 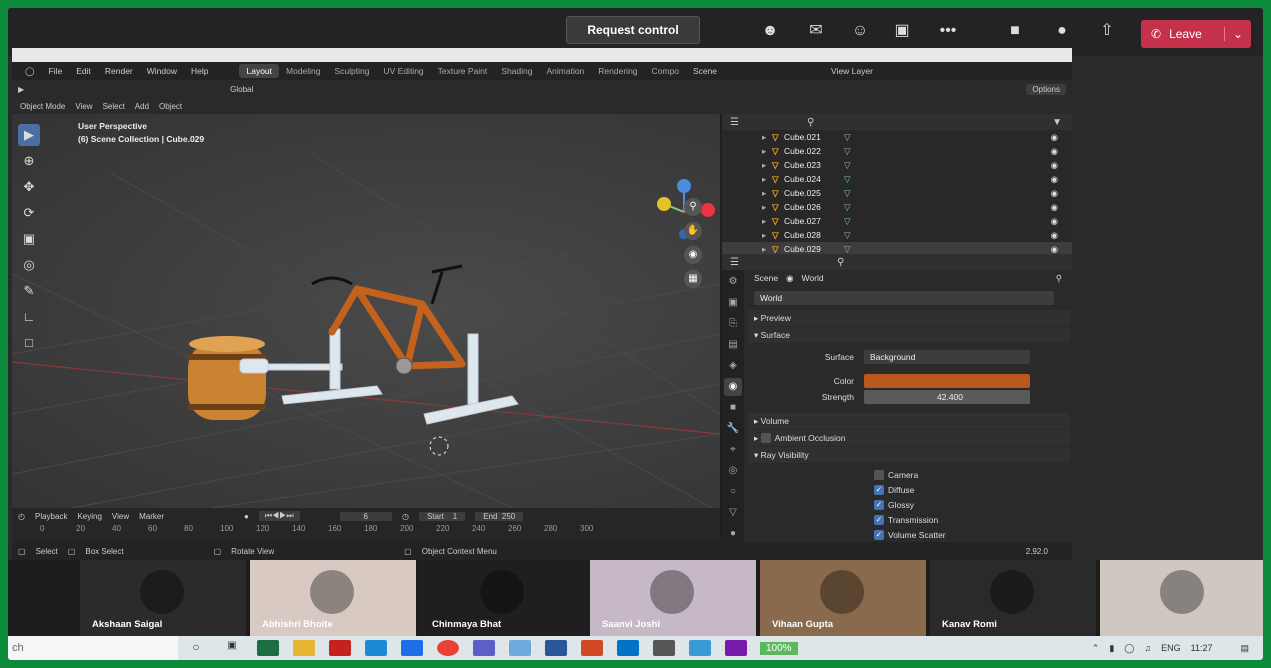 I want to click on excel-icon, so click(x=268, y=648).